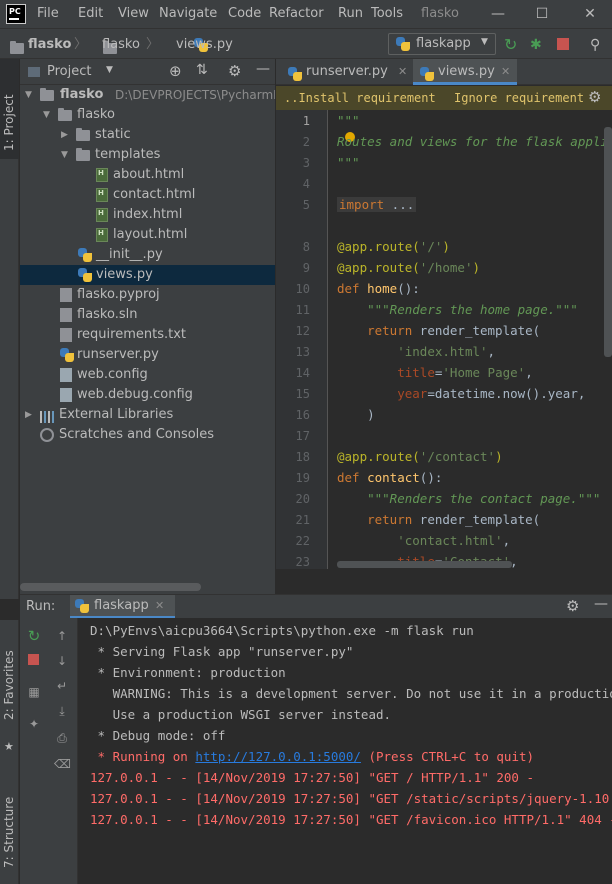  I want to click on editor-tab-bar: runserver.py ✕ views.py ✕, so click(444, 72).